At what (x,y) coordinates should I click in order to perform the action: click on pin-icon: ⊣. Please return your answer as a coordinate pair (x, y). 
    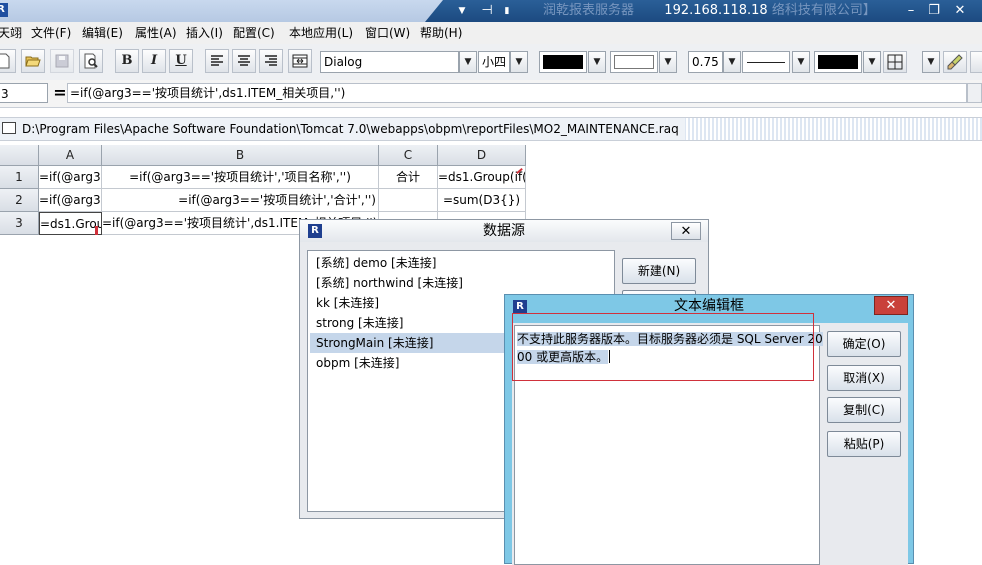
    Looking at the image, I should click on (487, 11).